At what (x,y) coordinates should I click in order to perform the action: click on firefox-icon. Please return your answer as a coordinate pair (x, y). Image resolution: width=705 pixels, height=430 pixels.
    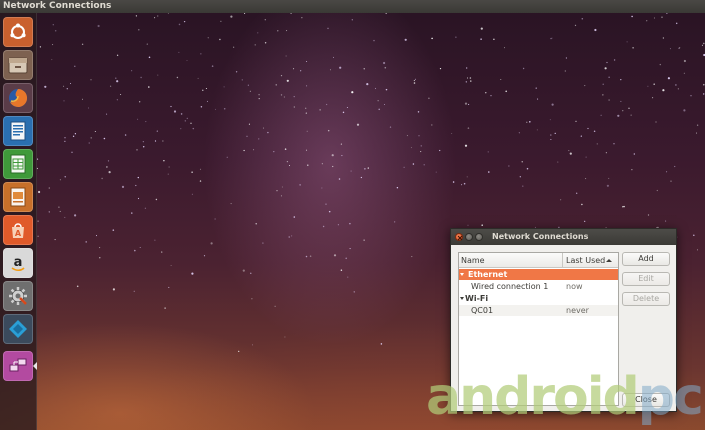
    Looking at the image, I should click on (18, 97).